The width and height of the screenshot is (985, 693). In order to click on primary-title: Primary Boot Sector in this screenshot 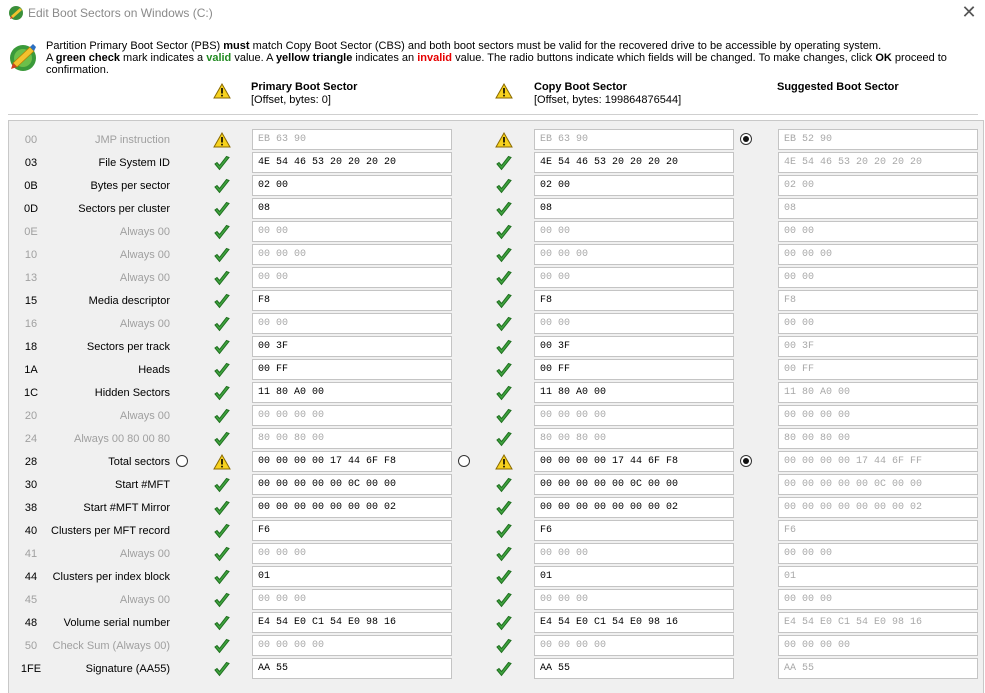, I will do `click(304, 87)`.